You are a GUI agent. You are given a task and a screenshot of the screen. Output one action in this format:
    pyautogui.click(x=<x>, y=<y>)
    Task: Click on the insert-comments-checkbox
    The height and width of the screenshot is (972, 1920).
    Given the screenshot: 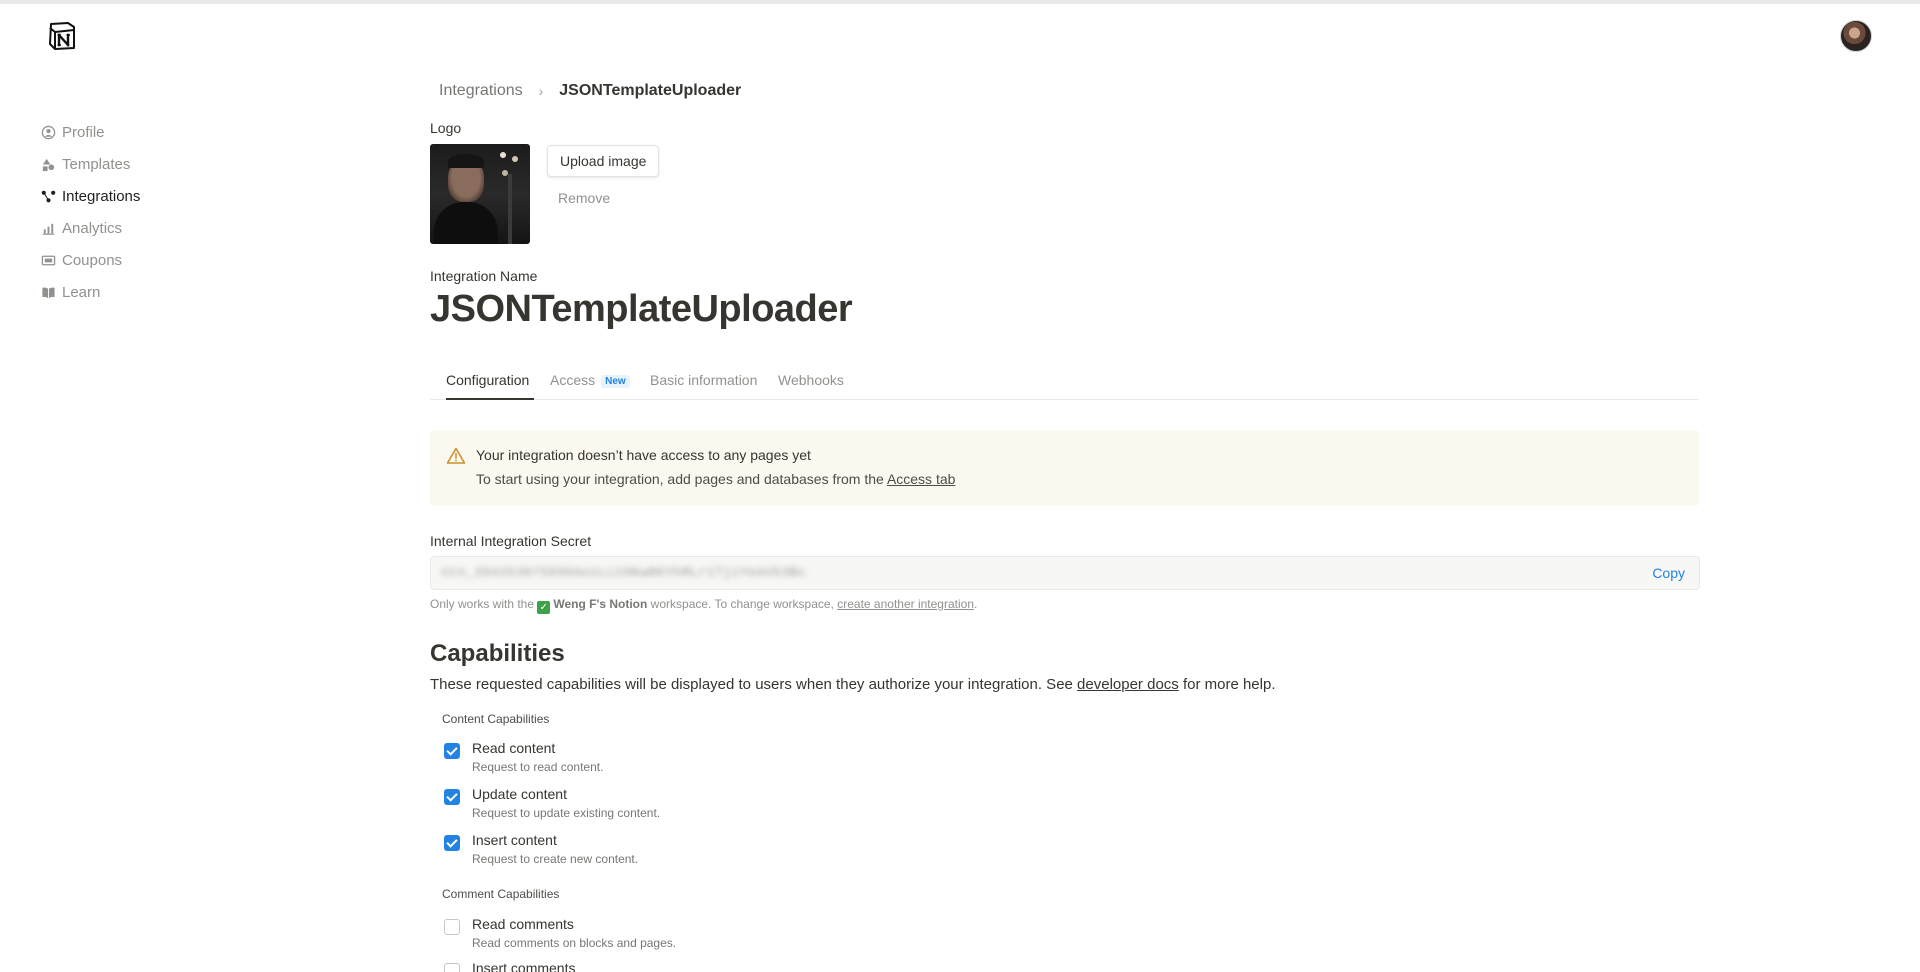 What is the action you would take?
    pyautogui.click(x=452, y=967)
    